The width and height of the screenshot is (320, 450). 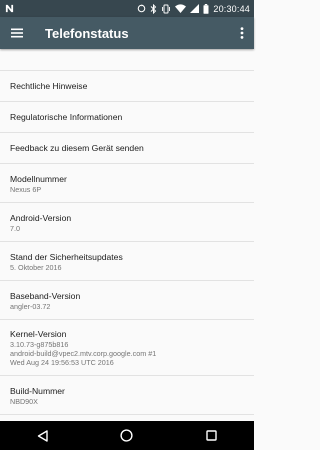 I want to click on list-item-build-number: Build-Nummer NBD90X, so click(x=127, y=395).